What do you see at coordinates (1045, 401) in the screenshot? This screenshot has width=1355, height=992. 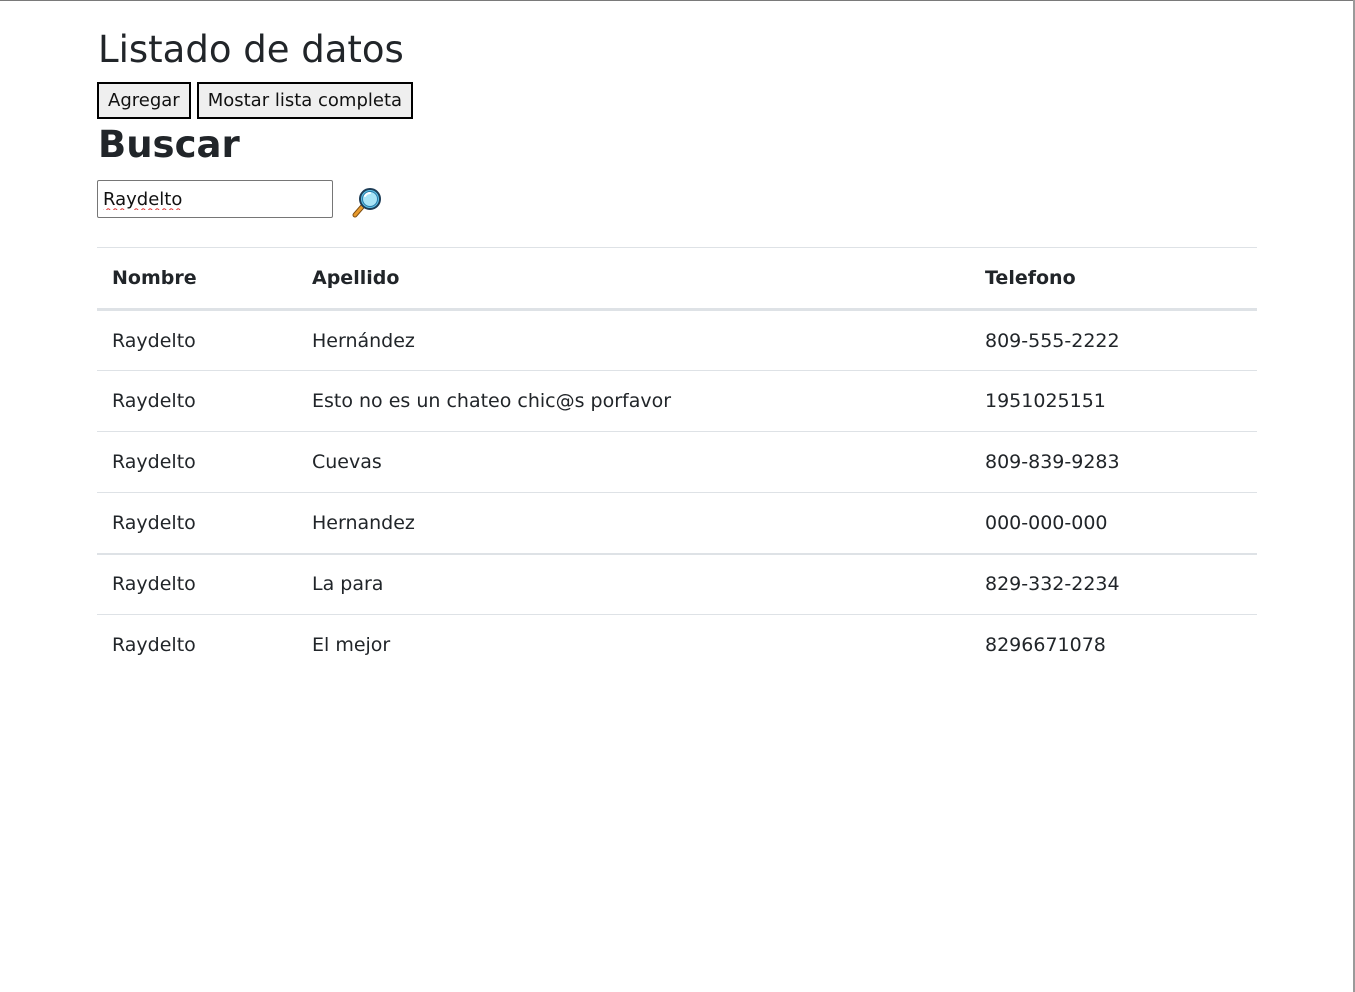 I see `cell-telefono: 1951025151` at bounding box center [1045, 401].